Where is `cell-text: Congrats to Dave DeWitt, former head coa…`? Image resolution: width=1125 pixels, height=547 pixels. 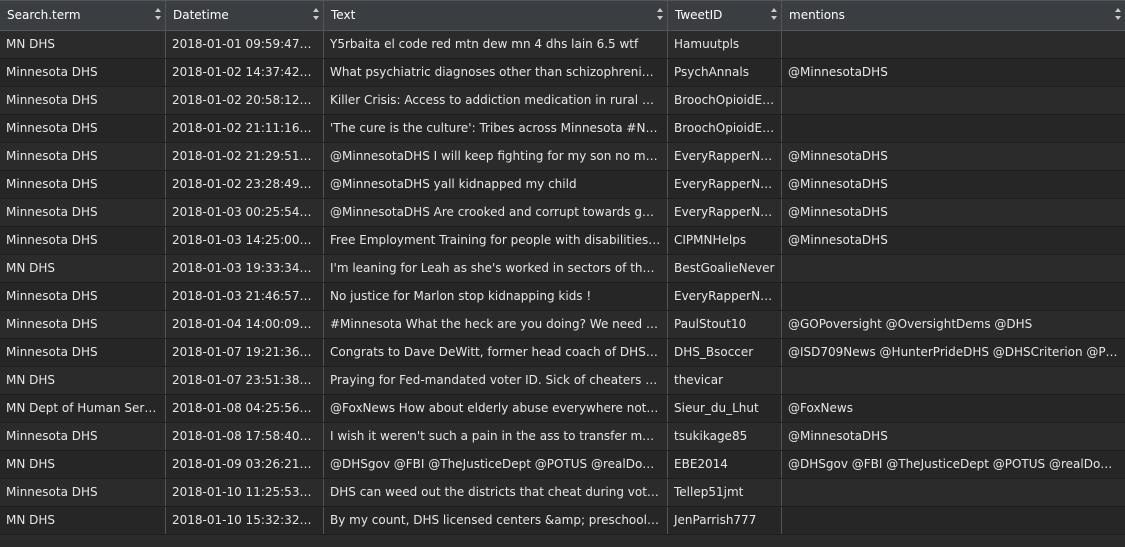
cell-text: Congrats to Dave DeWitt, former head coa… is located at coordinates (496, 352).